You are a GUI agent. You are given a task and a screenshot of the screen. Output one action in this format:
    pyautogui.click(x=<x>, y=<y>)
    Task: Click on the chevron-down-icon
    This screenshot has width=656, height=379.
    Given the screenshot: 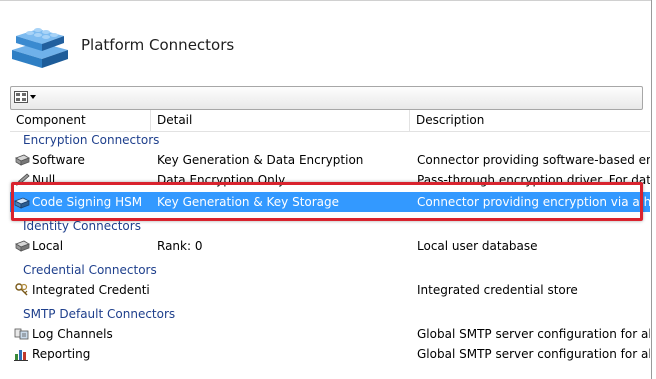 What is the action you would take?
    pyautogui.click(x=33, y=97)
    